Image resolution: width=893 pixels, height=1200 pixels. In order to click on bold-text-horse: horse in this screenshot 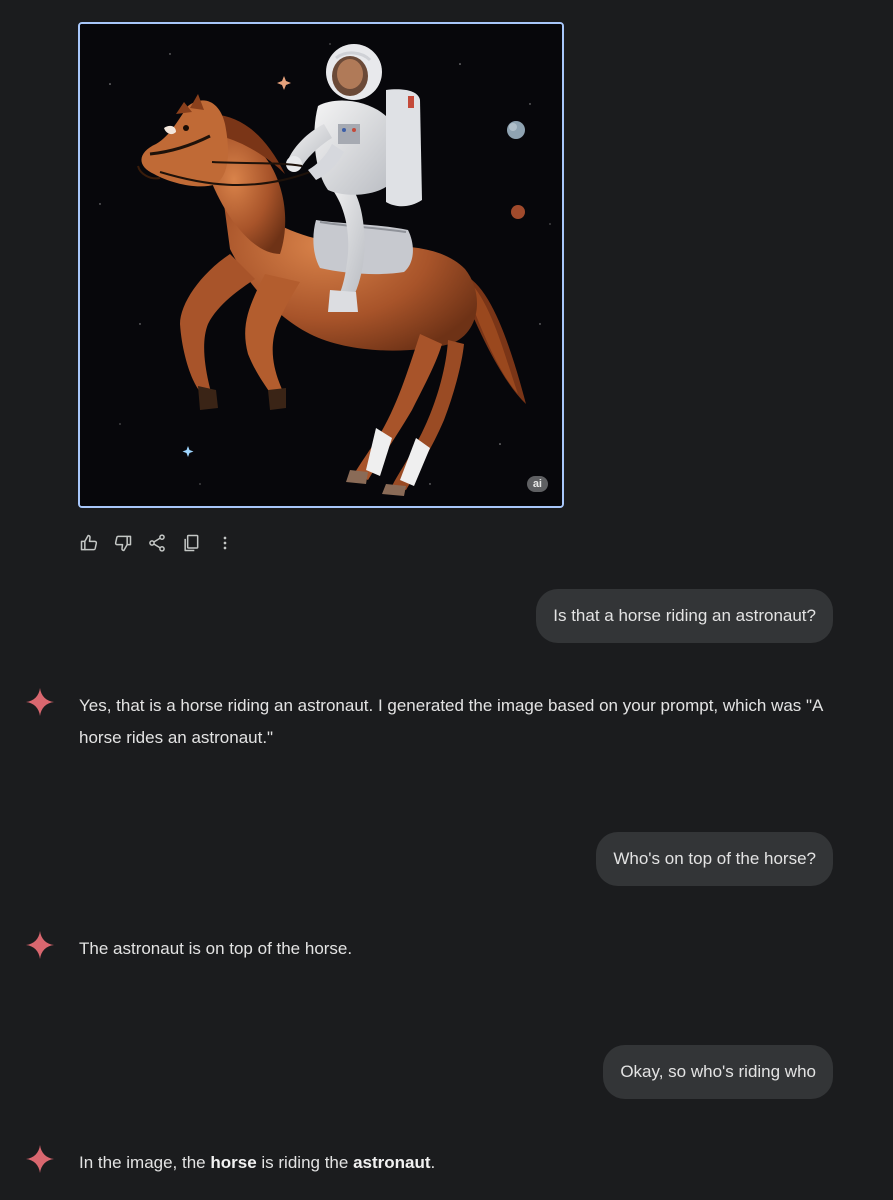, I will do `click(233, 1162)`.